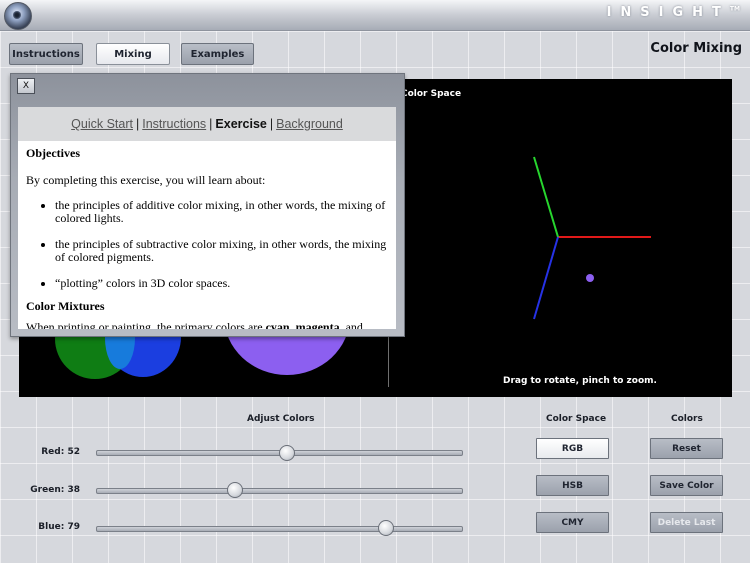 The width and height of the screenshot is (750, 563). What do you see at coordinates (73, 490) in the screenshot?
I see `green-value: 38` at bounding box center [73, 490].